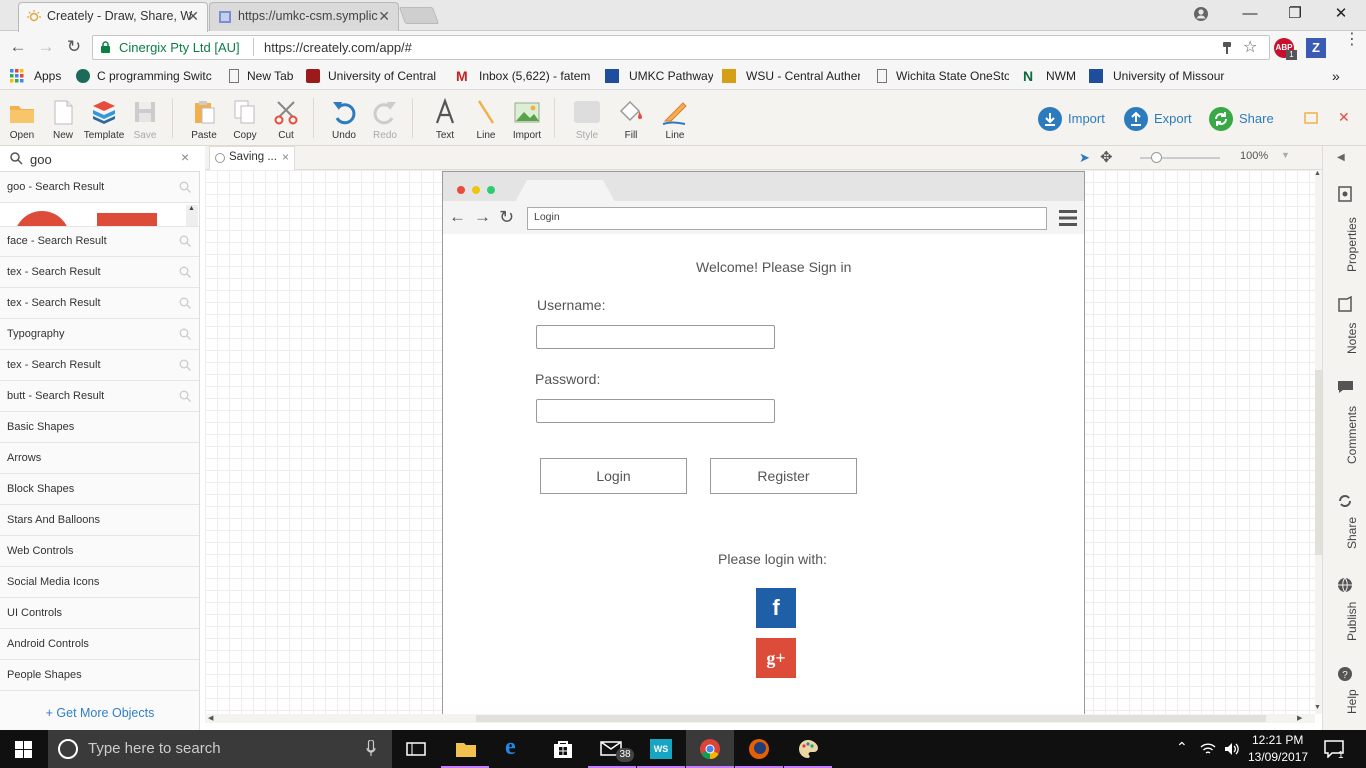  What do you see at coordinates (1232, 749) in the screenshot?
I see `volume-icon` at bounding box center [1232, 749].